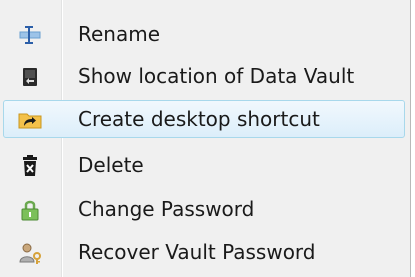 The image size is (415, 277). Describe the element at coordinates (111, 165) in the screenshot. I see `menu-item-label: Delete` at that location.